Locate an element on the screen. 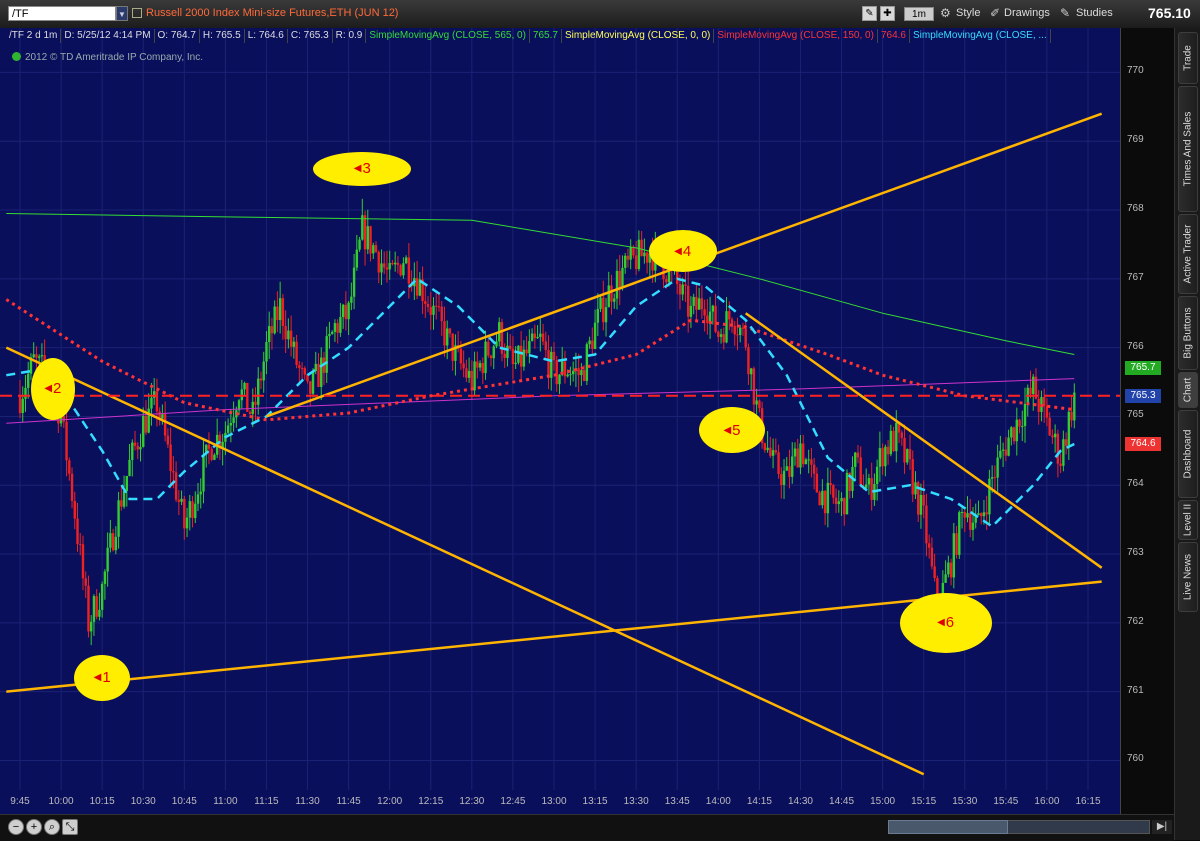 This screenshot has height=841, width=1200. tab-chart: Chart is located at coordinates (1188, 390).